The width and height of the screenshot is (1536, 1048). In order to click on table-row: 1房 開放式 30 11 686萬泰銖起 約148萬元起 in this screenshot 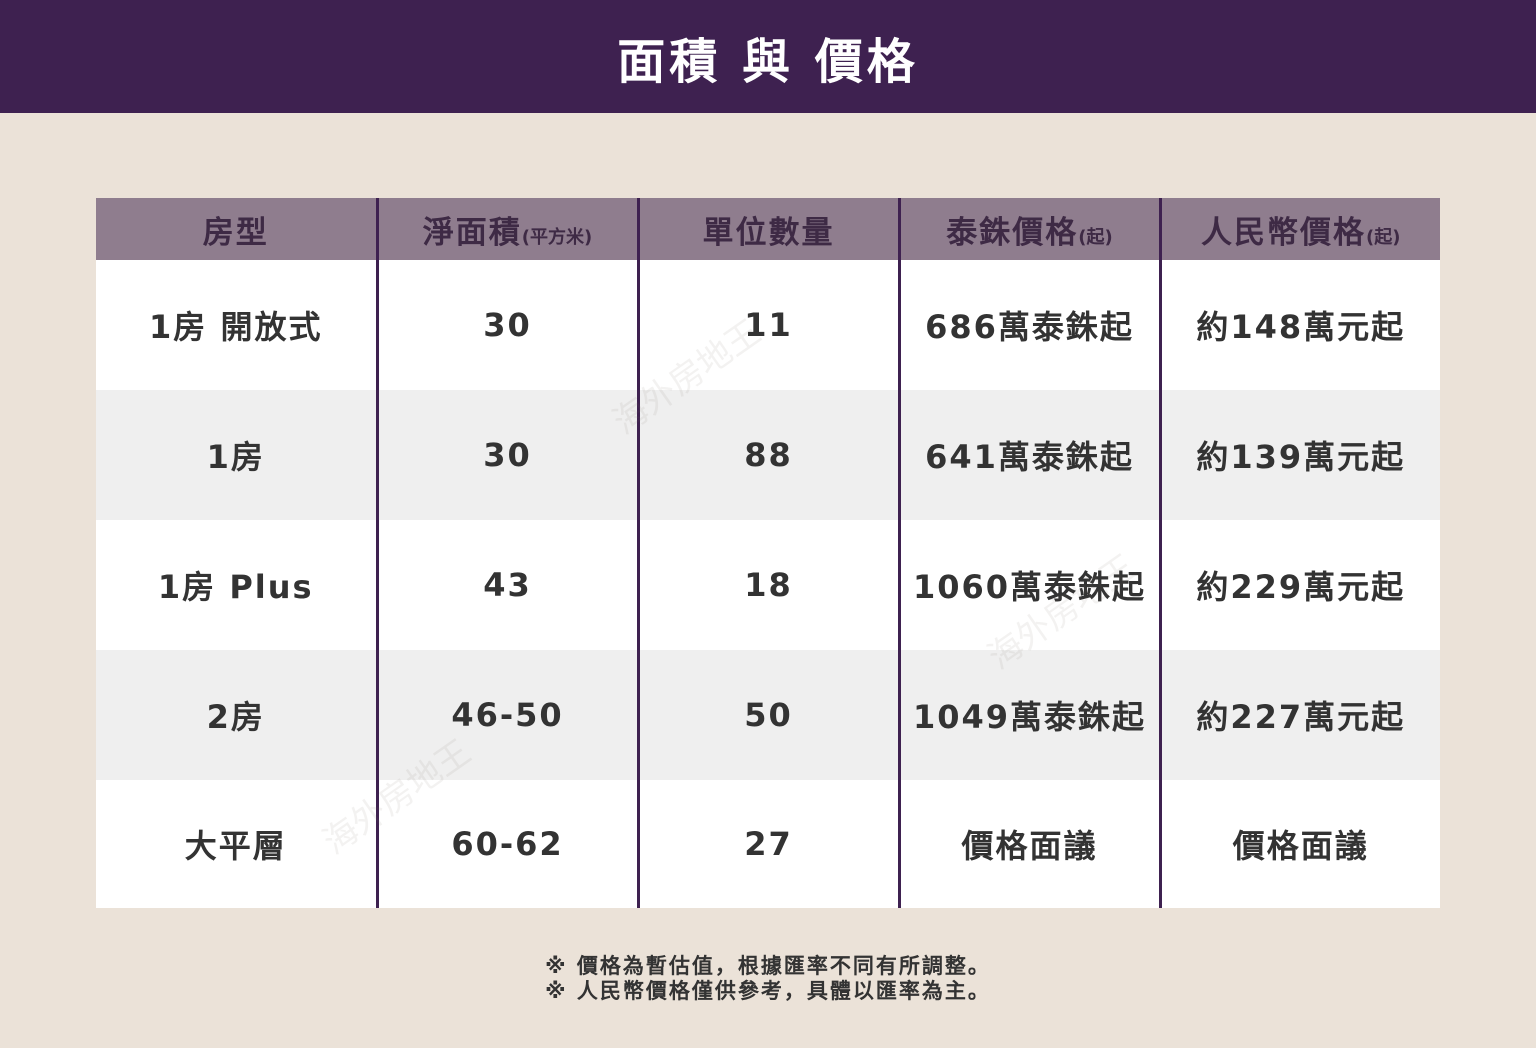, I will do `click(768, 325)`.